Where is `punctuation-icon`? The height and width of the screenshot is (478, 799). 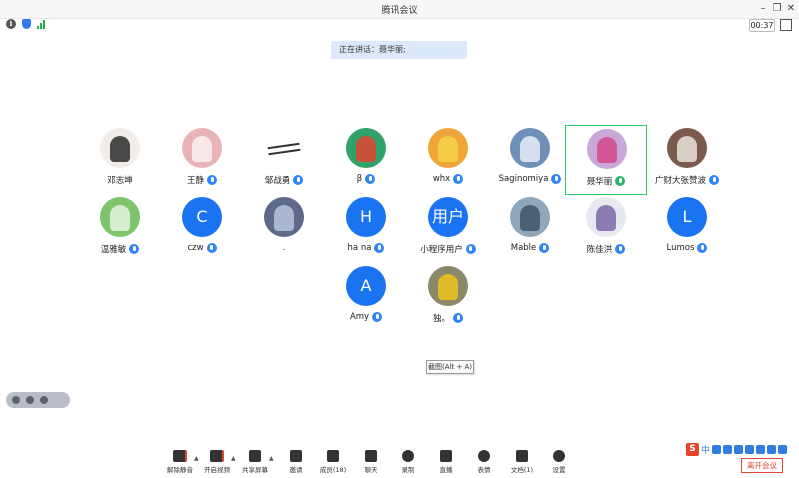
punctuation-icon is located at coordinates (717, 449).